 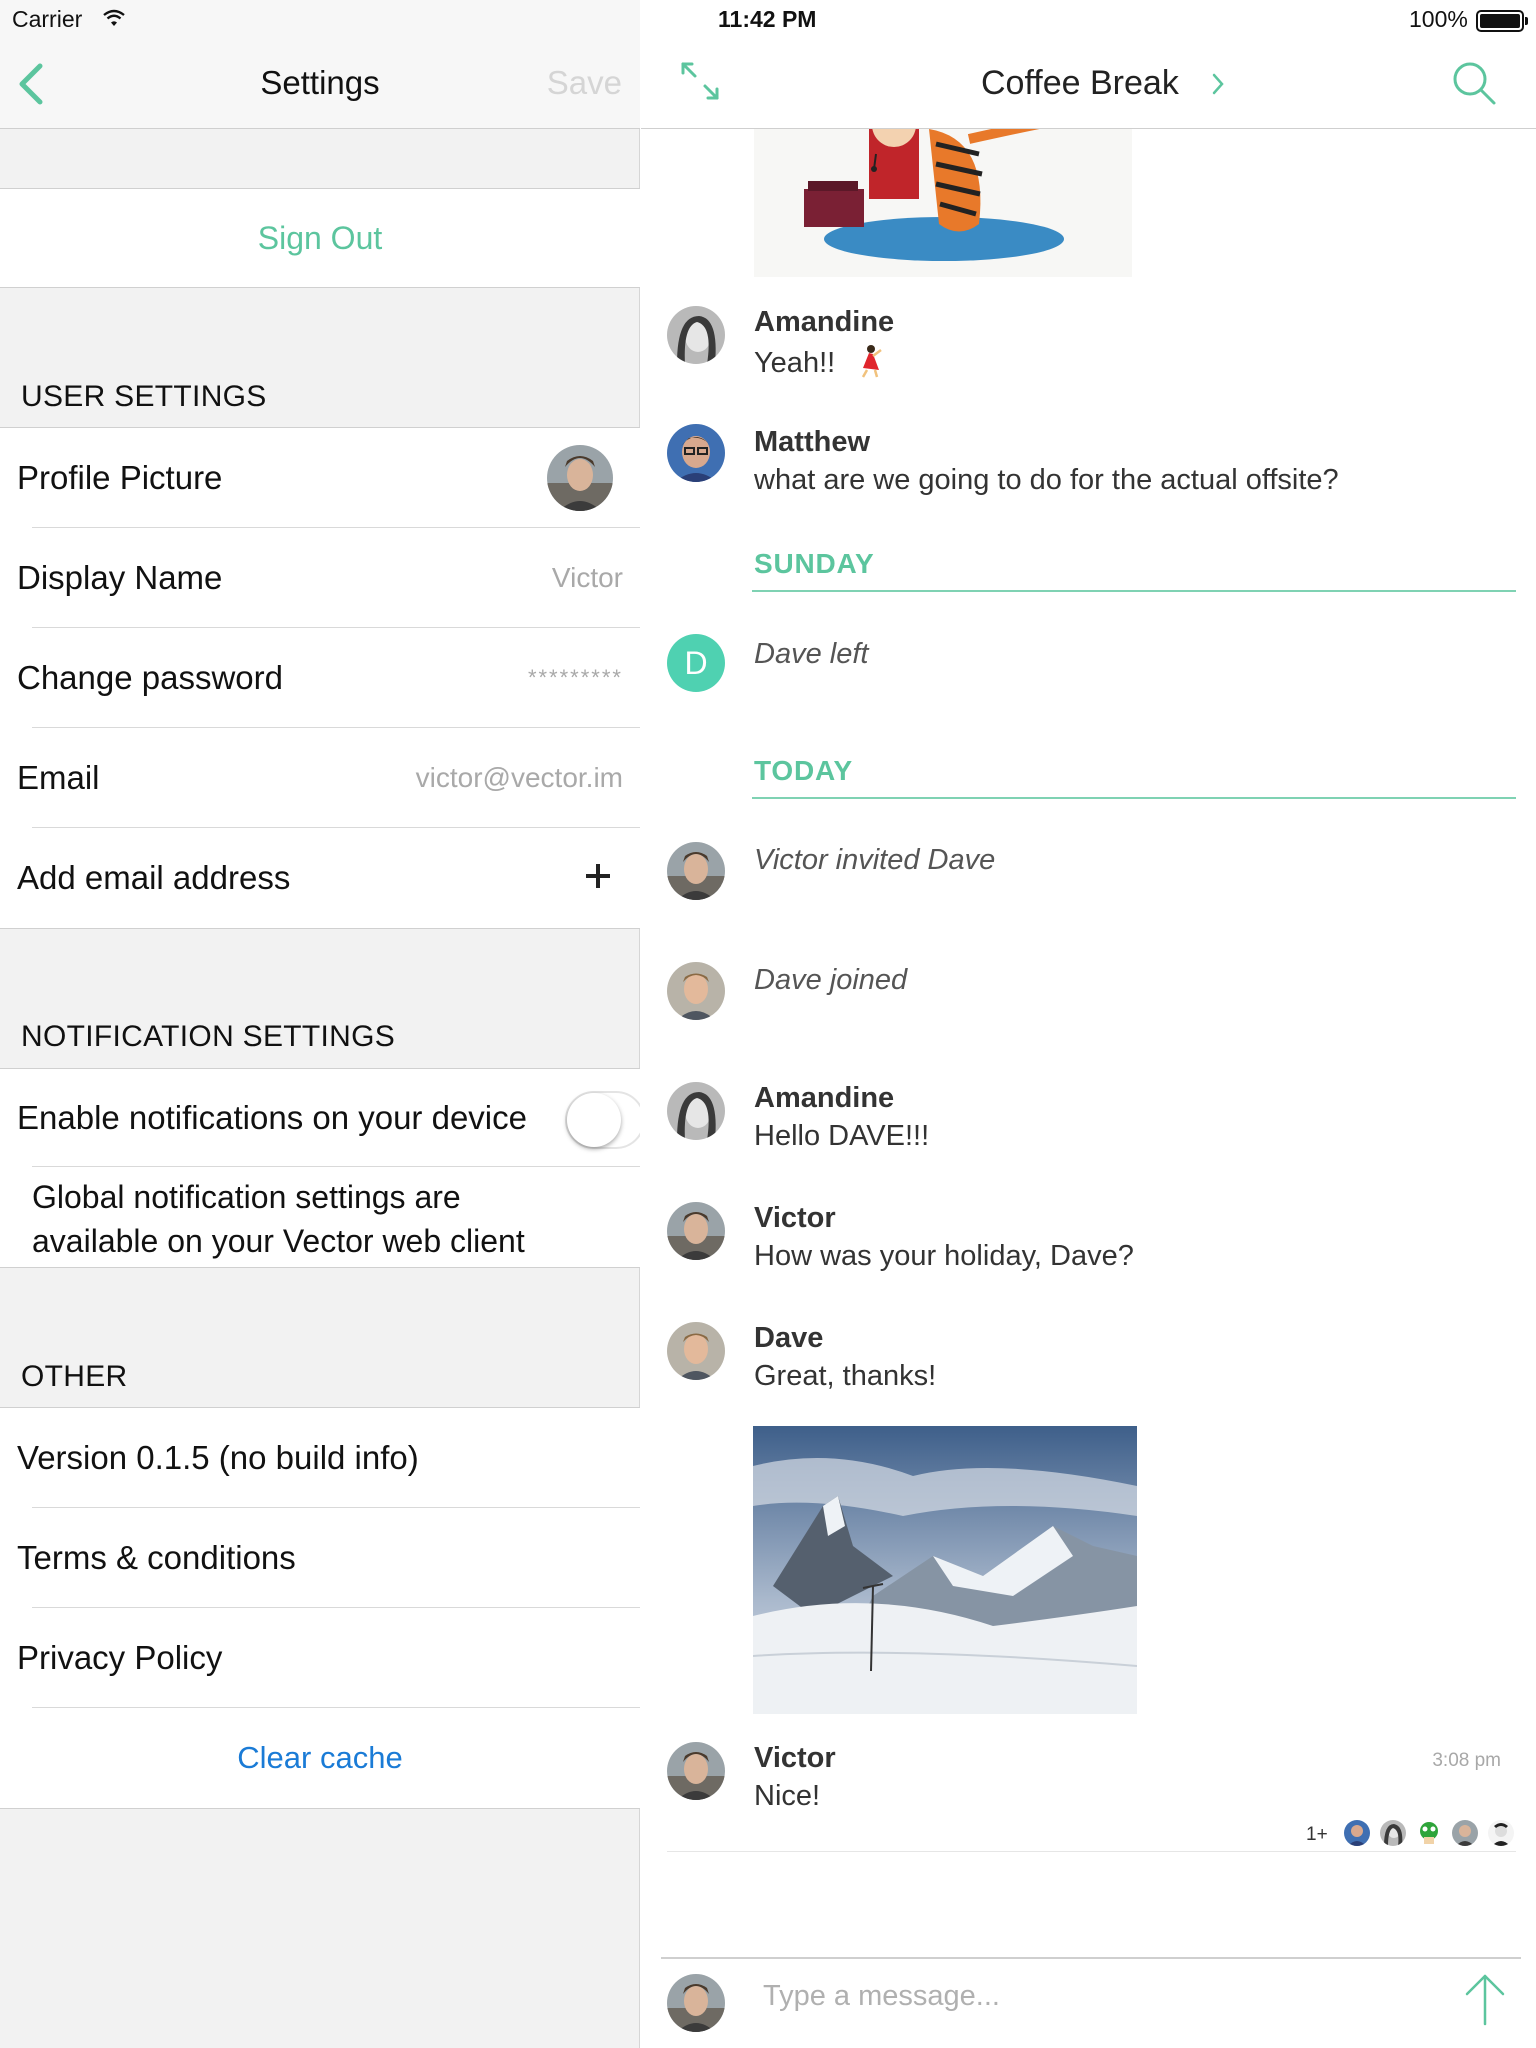 What do you see at coordinates (114, 17) in the screenshot?
I see `wifi-icon` at bounding box center [114, 17].